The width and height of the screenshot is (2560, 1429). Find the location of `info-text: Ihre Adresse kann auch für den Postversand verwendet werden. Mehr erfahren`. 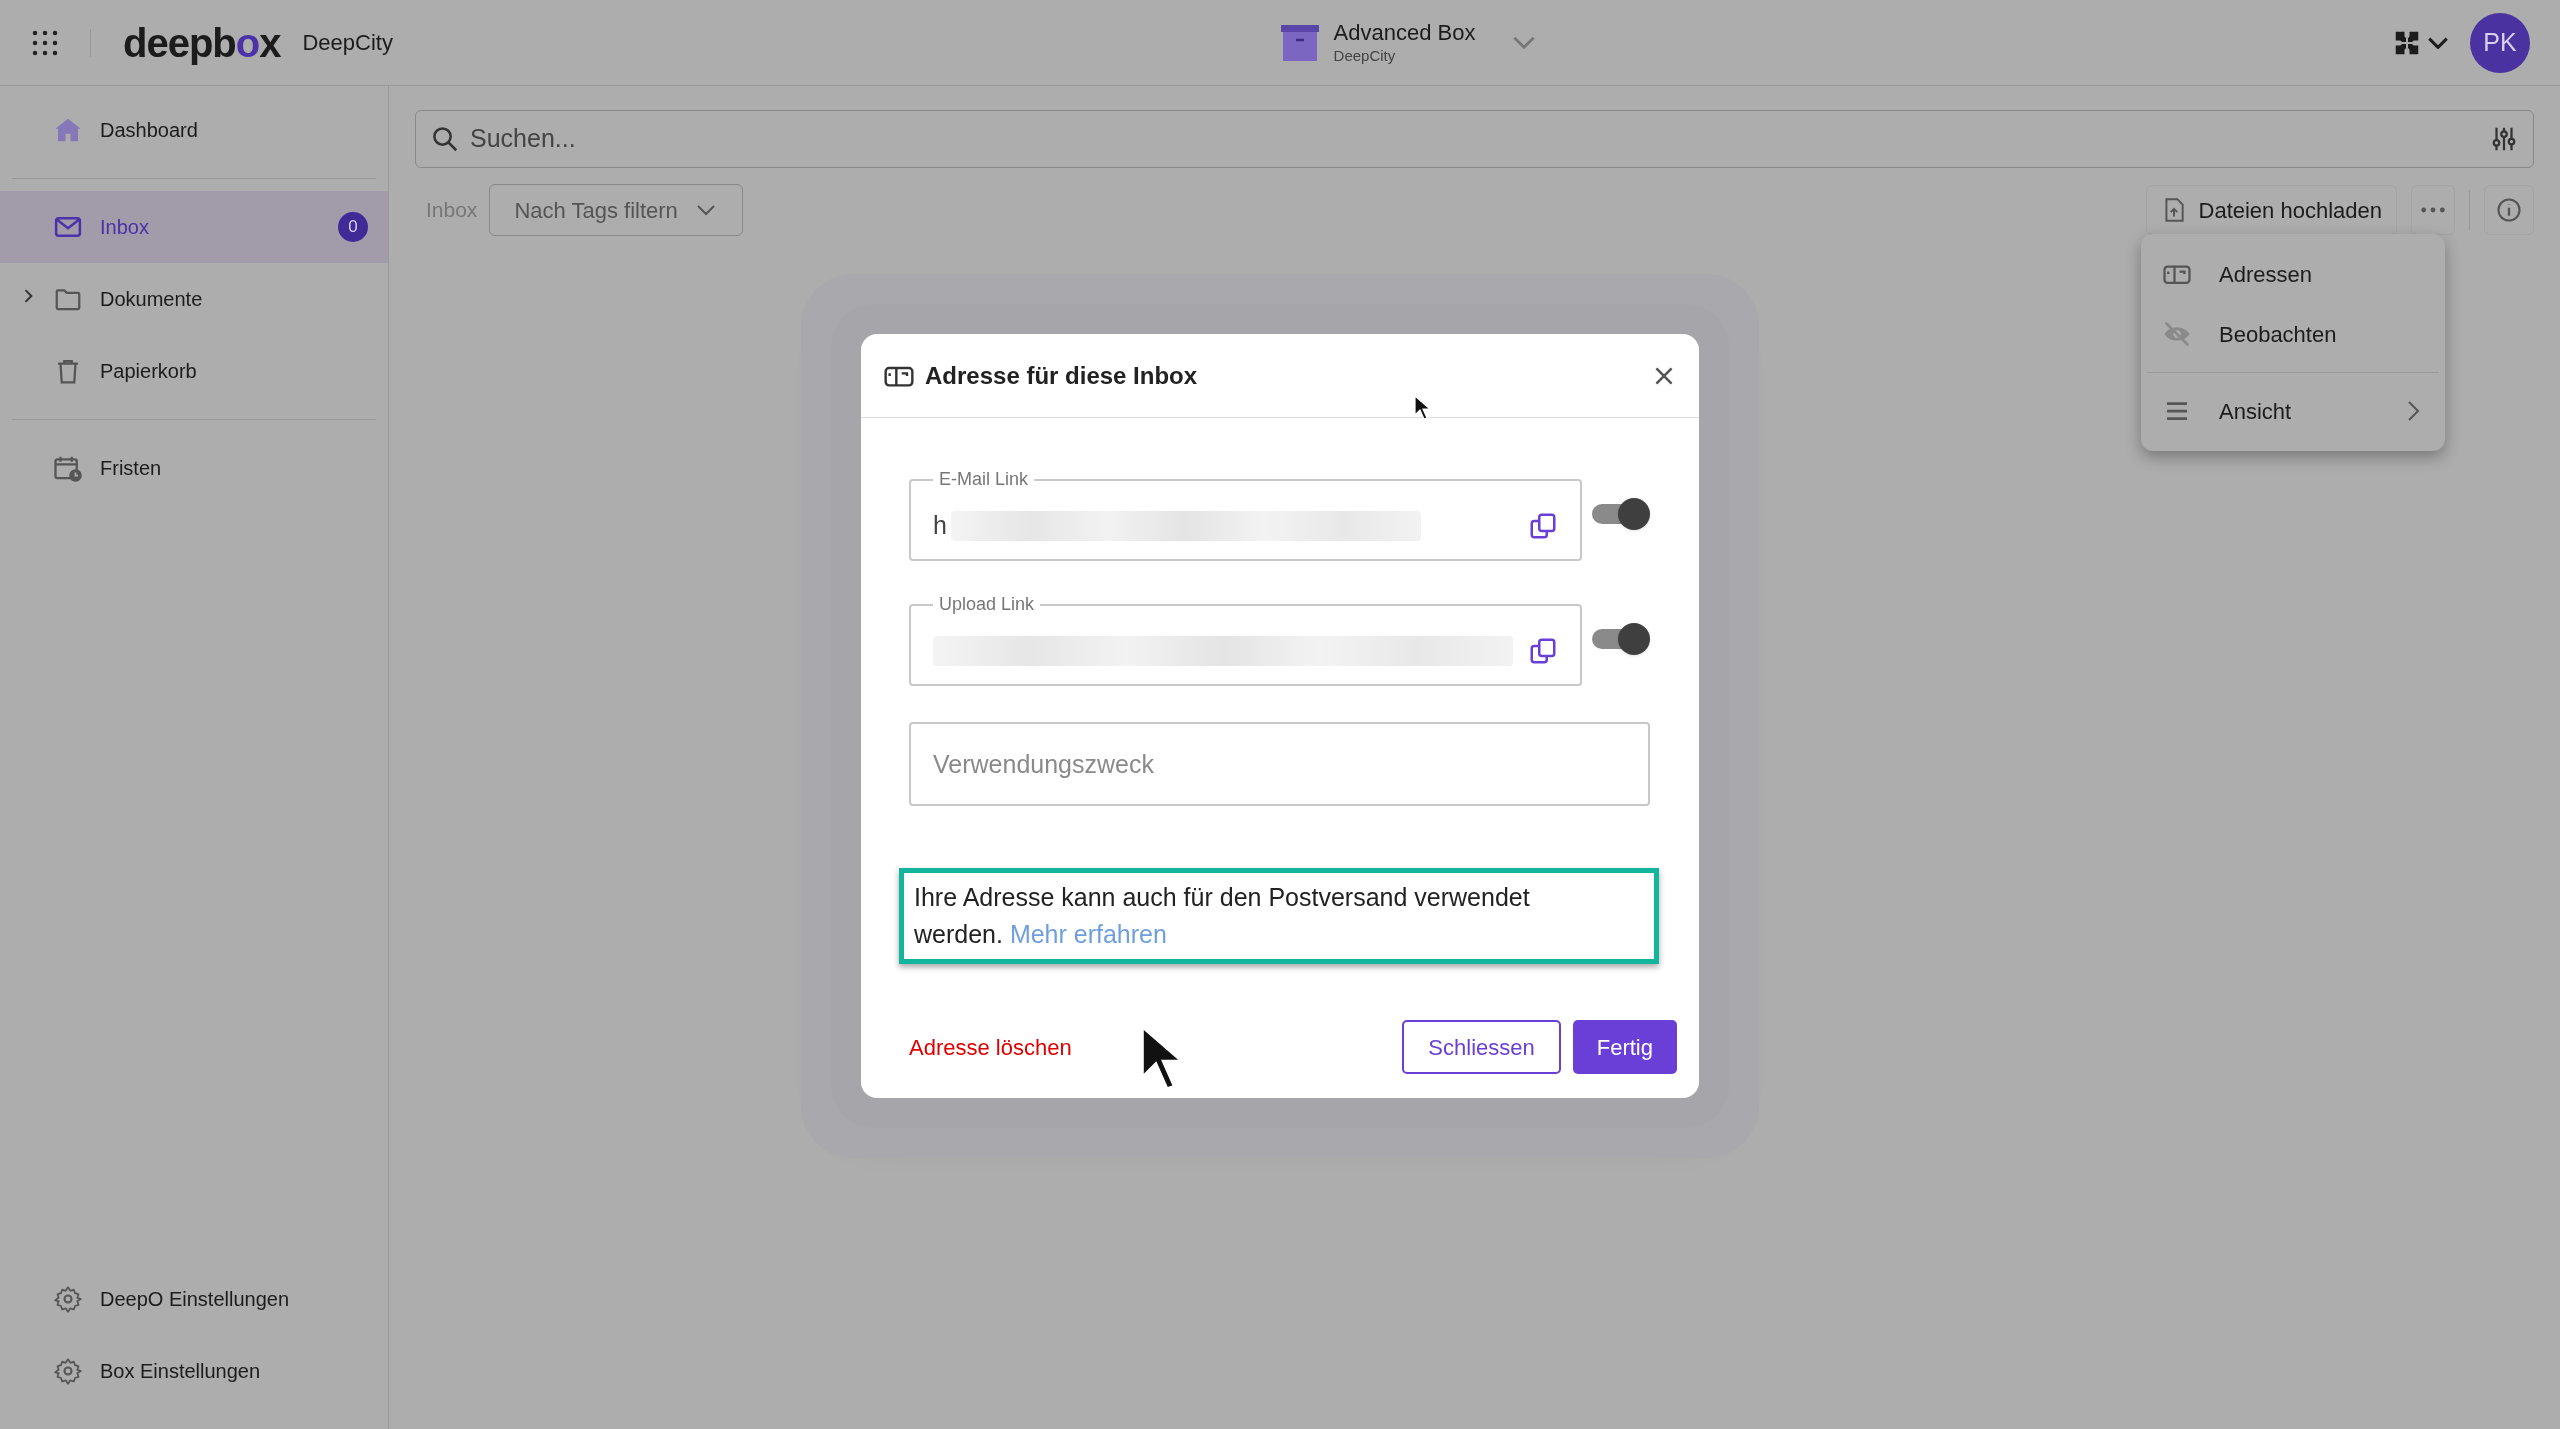

info-text: Ihre Adresse kann auch für den Postversand verwendet werden. Mehr erfahren is located at coordinates (1222, 916).